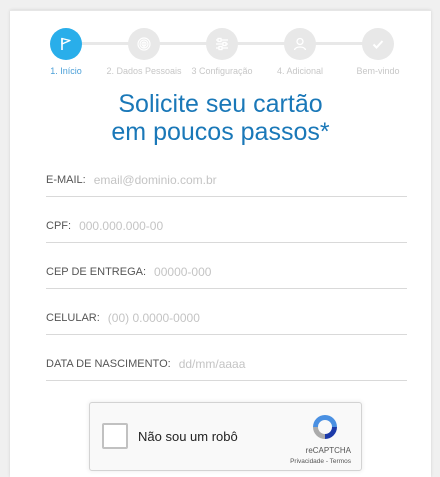  I want to click on fingerprint-icon, so click(144, 44).